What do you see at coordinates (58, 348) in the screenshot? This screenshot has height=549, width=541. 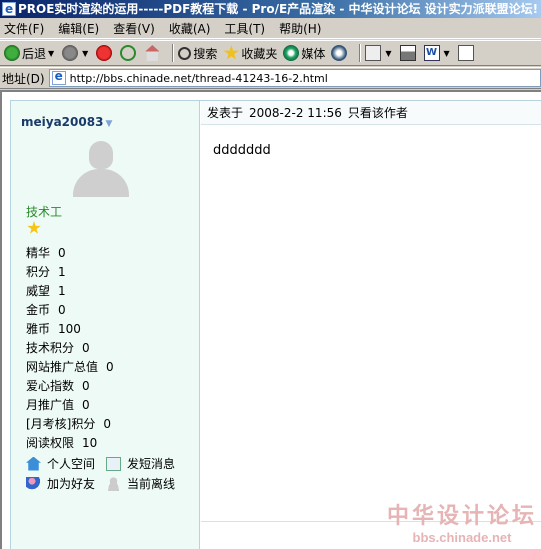 I see `stat-row: 技术积分 0` at bounding box center [58, 348].